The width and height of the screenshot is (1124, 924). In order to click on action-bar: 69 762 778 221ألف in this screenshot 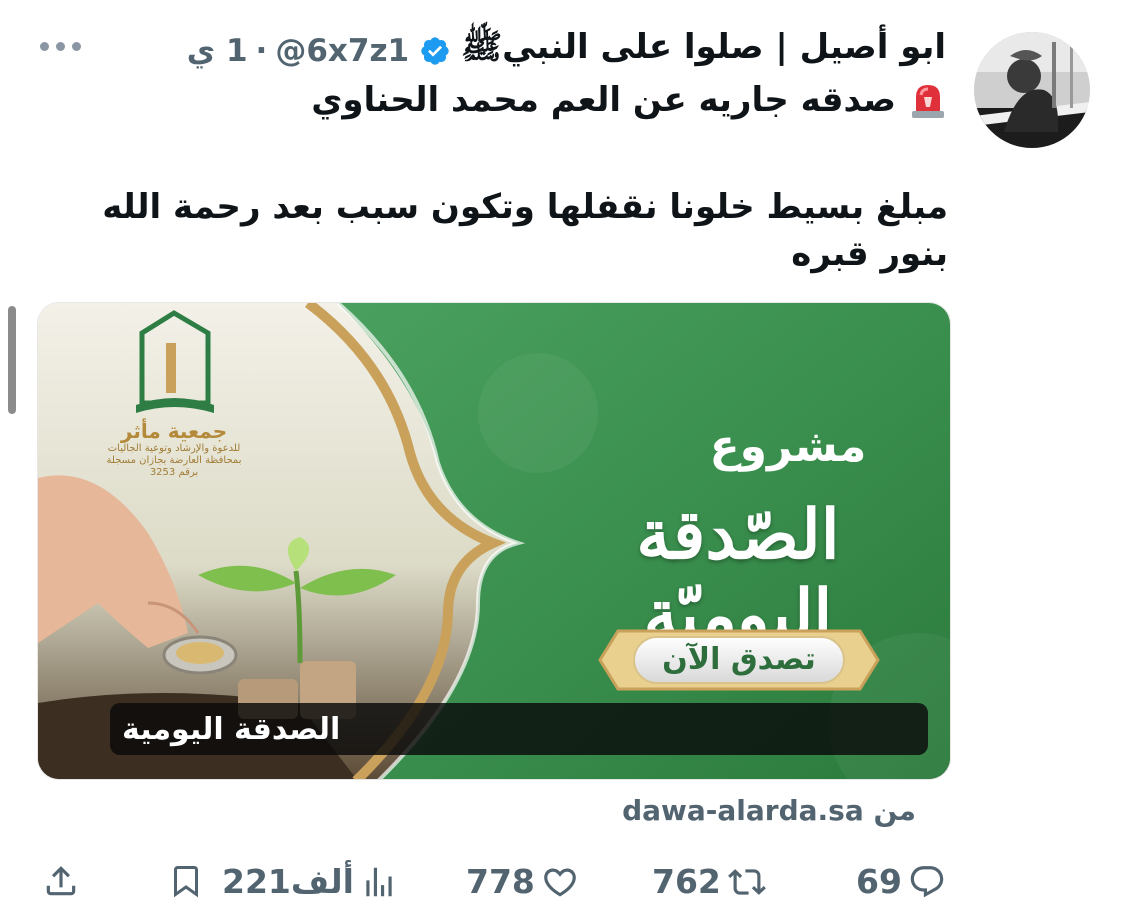, I will do `click(562, 882)`.